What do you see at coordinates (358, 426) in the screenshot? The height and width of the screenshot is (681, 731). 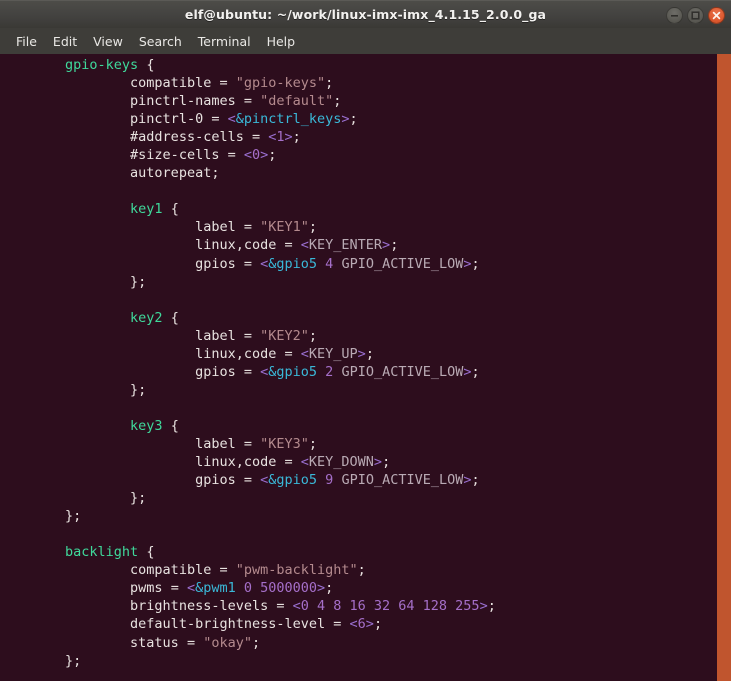 I see `terminal-line: key3 {` at bounding box center [358, 426].